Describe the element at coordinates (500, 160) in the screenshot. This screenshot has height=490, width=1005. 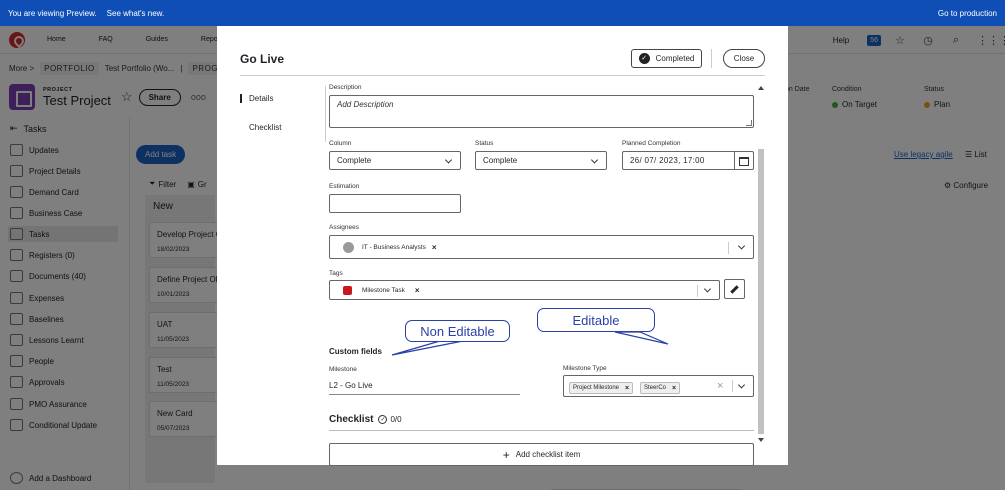
I see `status-value: Complete` at that location.